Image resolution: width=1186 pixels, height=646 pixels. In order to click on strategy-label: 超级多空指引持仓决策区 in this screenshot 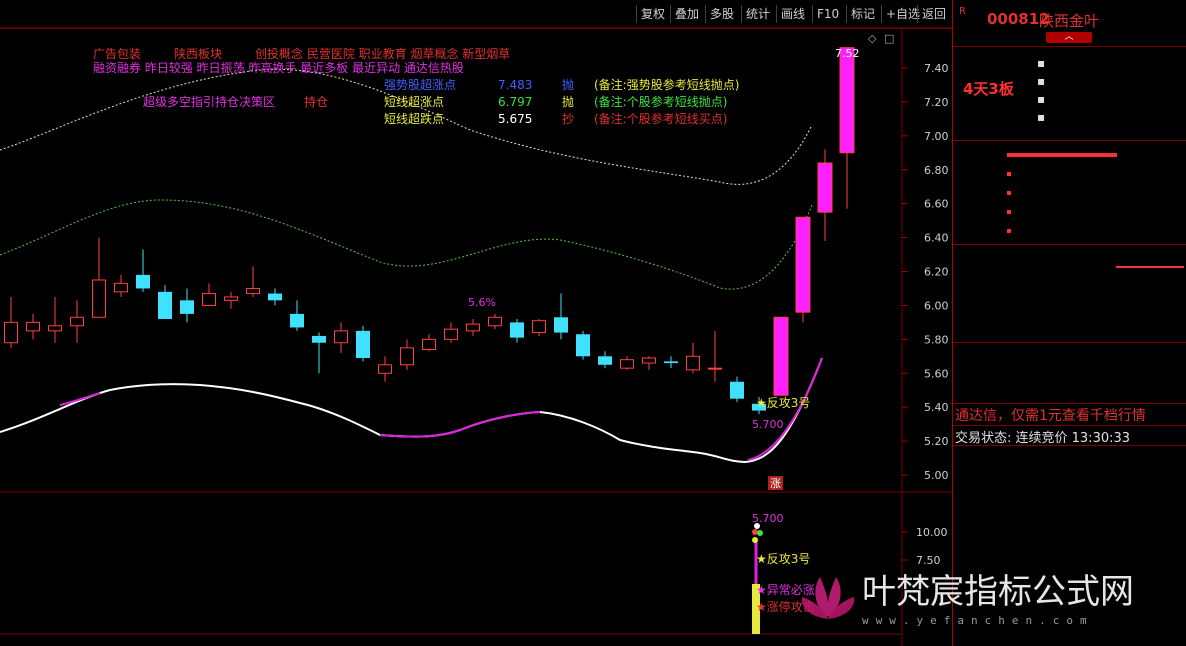, I will do `click(209, 101)`.